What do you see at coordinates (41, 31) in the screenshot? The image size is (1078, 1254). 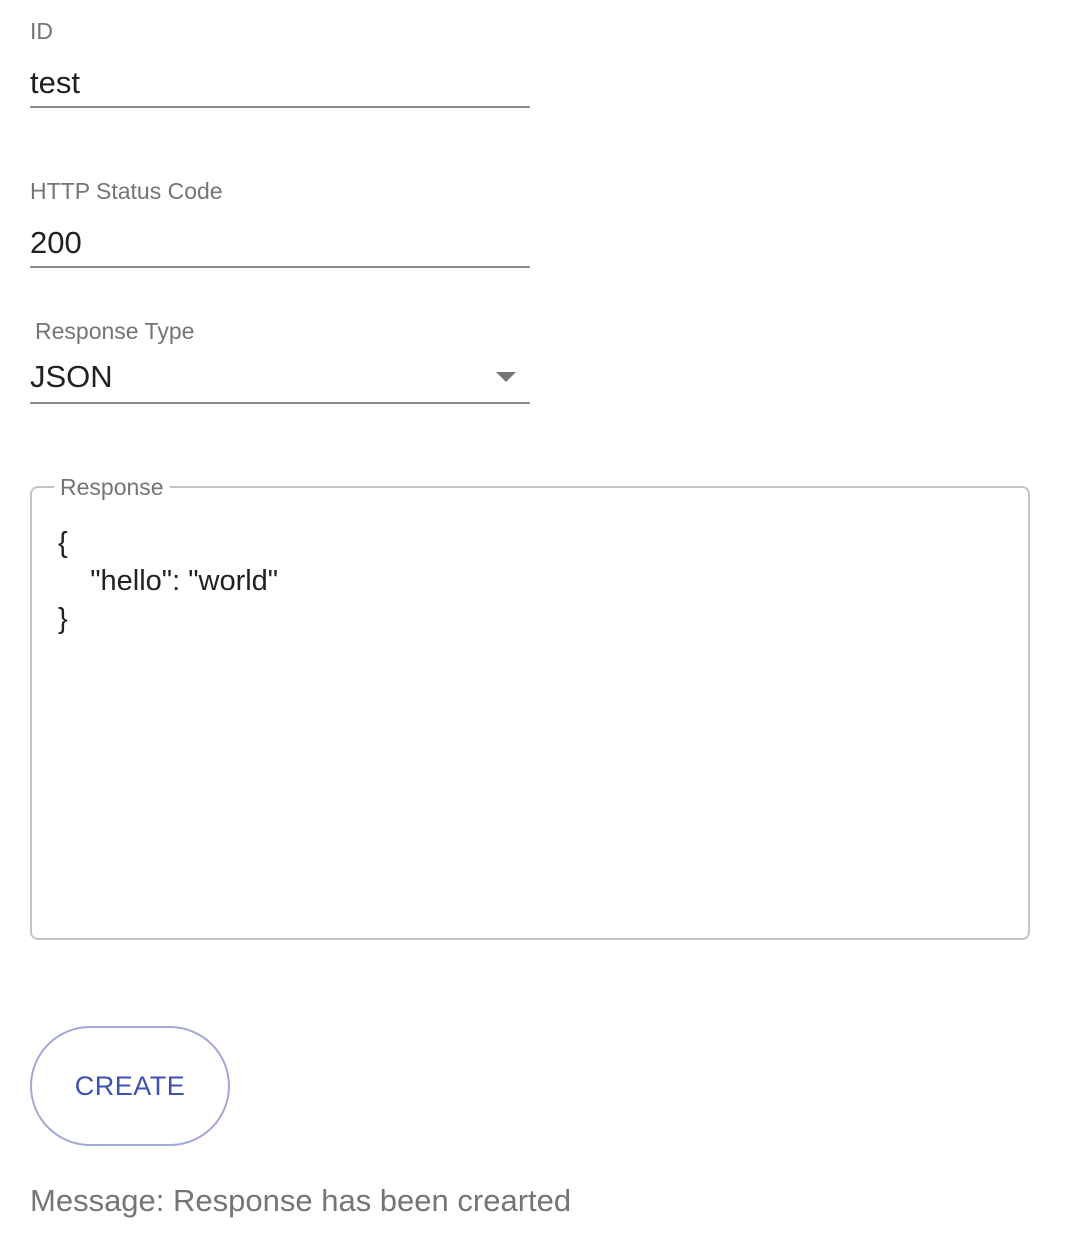 I see `id-label: ID` at bounding box center [41, 31].